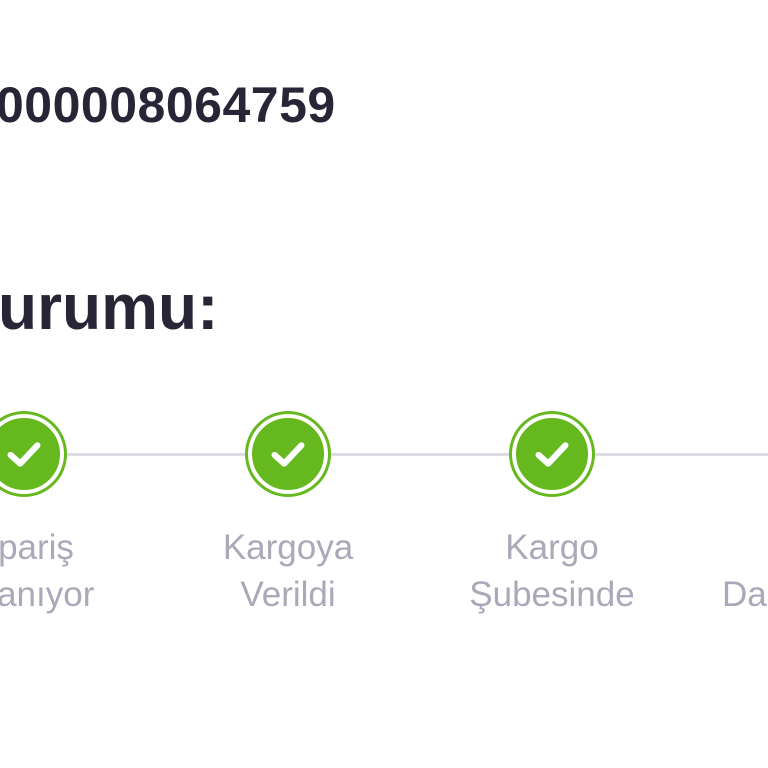  I want to click on step-1-label-line2: rlanıyor, so click(47, 594).